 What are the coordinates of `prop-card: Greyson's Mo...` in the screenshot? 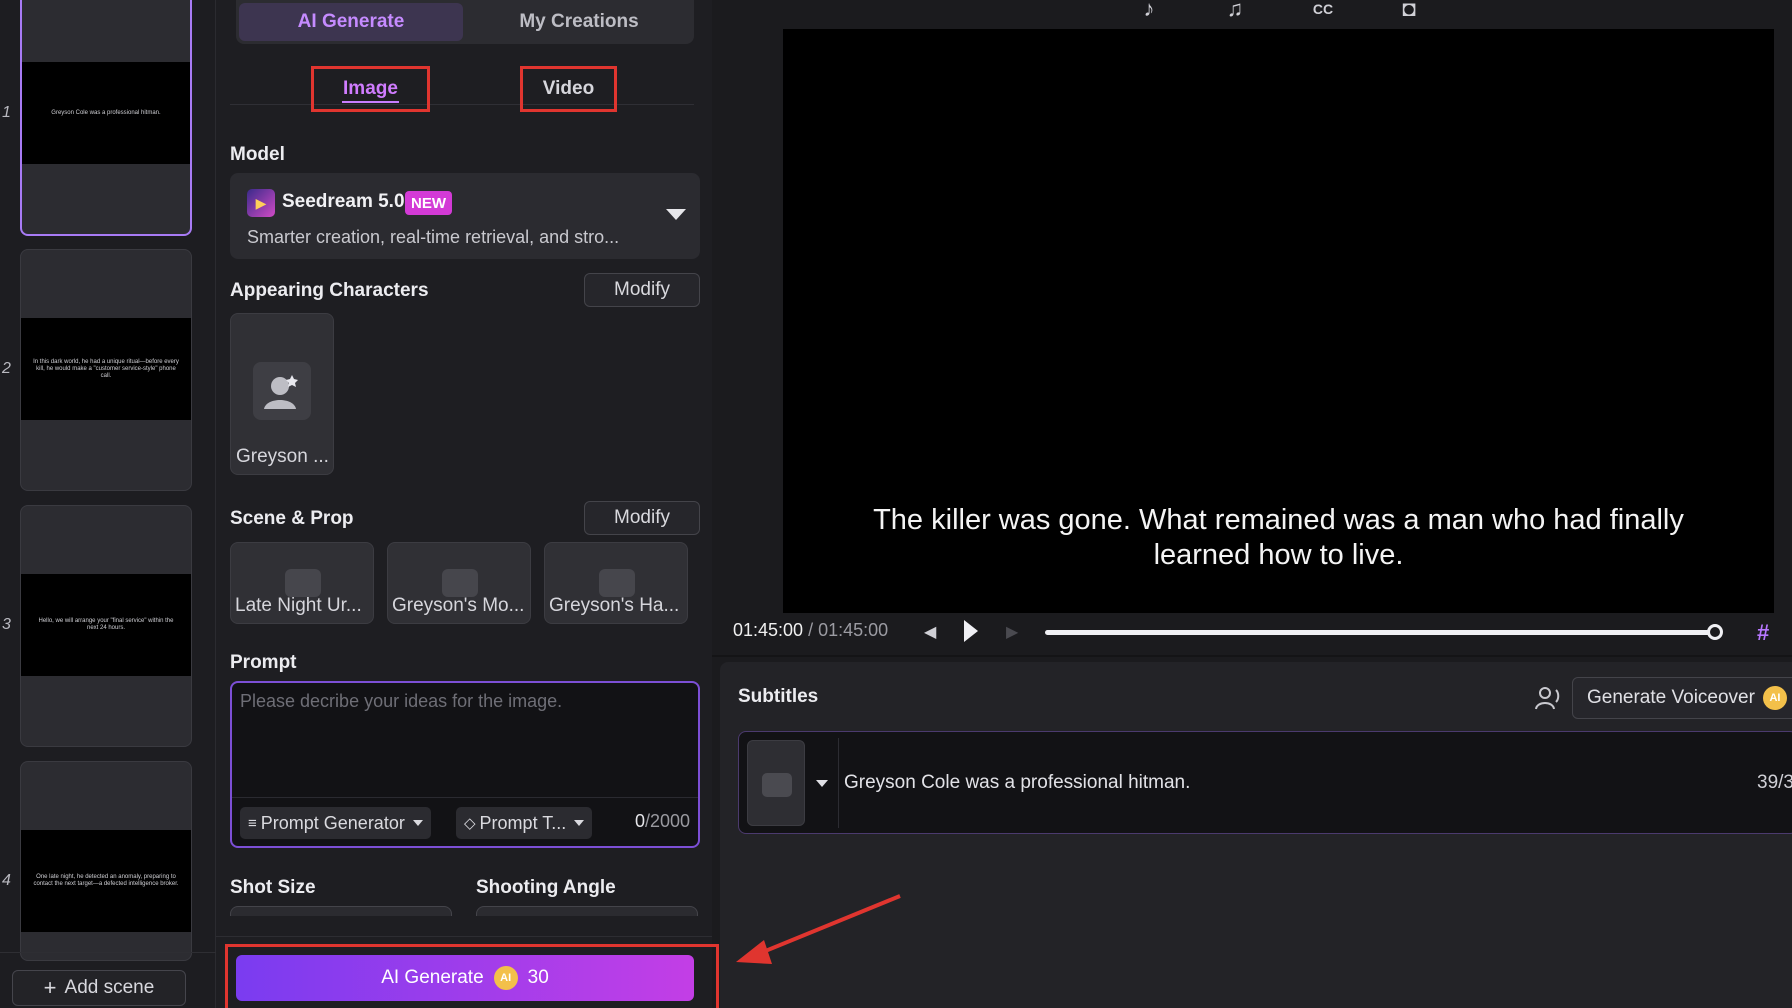 It's located at (459, 583).